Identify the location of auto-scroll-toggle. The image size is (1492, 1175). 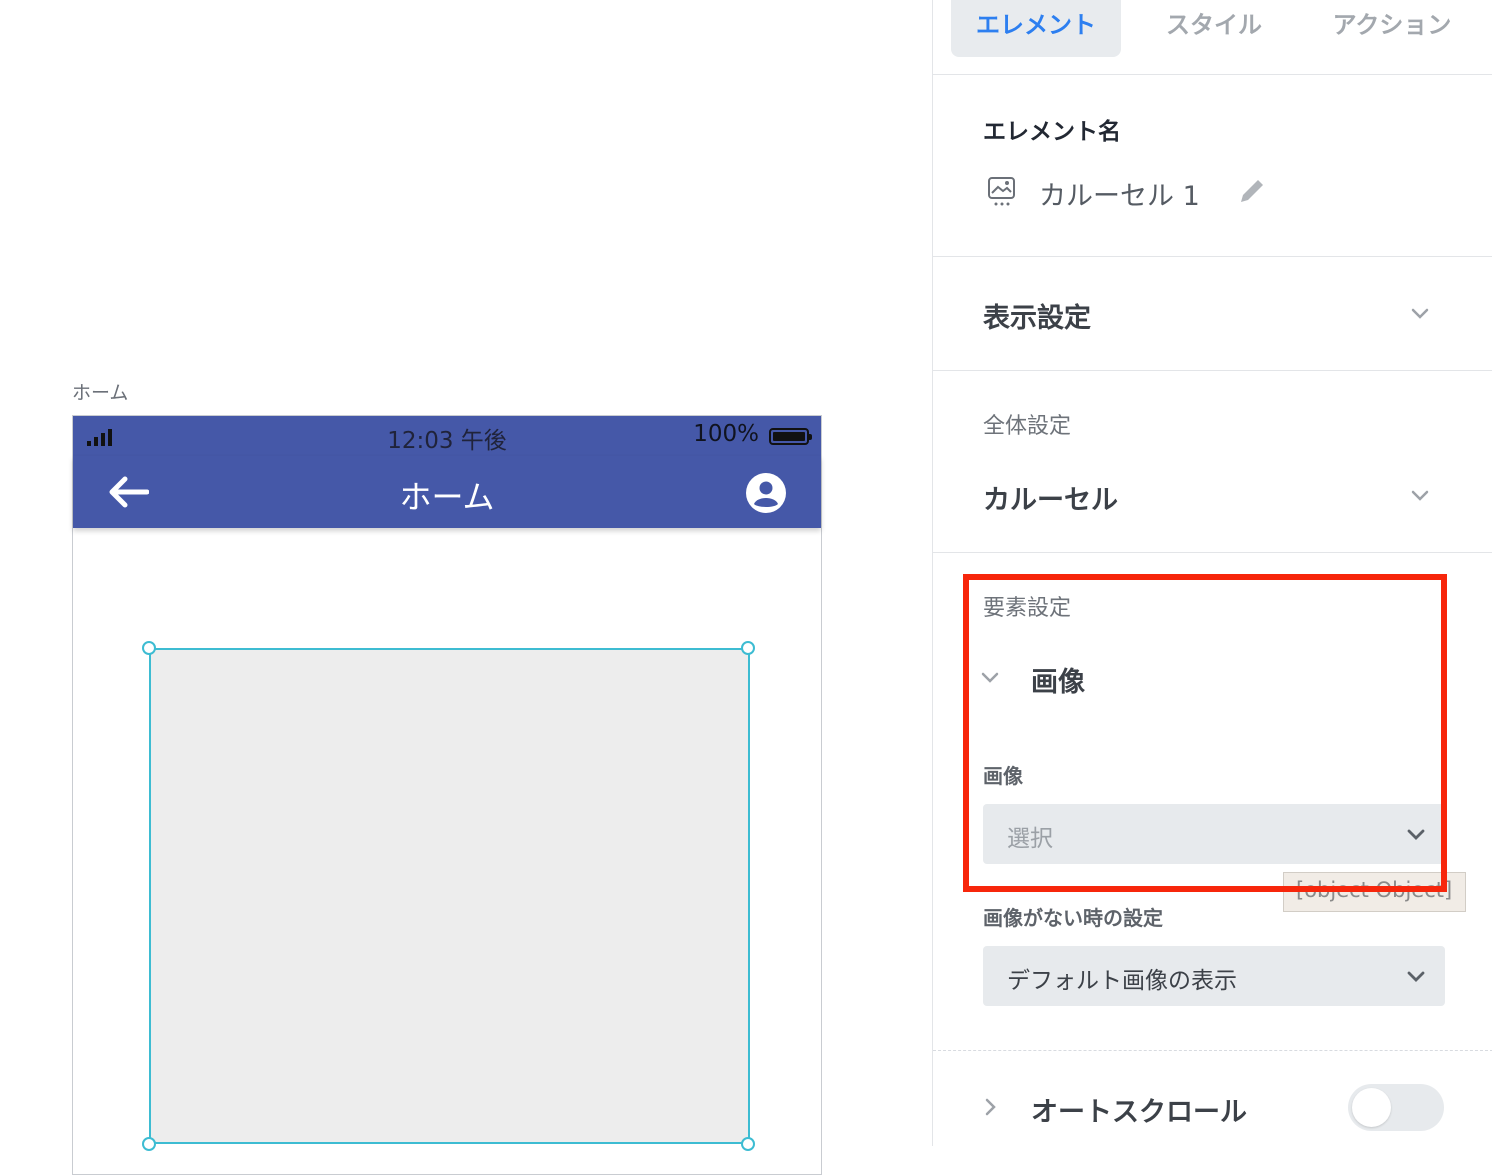
(1396, 1107).